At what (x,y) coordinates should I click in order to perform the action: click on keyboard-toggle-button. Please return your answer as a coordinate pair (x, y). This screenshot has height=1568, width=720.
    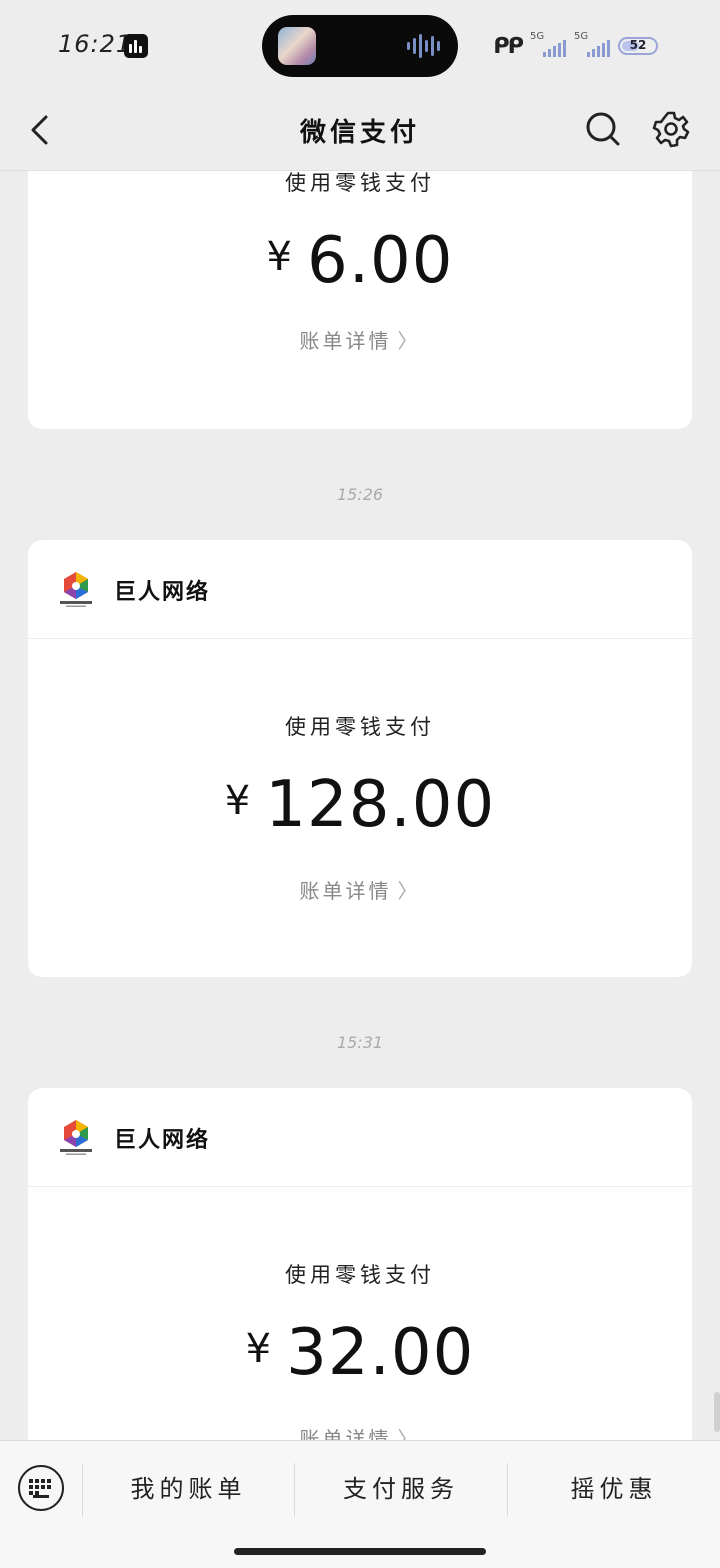
    Looking at the image, I should click on (41, 1488).